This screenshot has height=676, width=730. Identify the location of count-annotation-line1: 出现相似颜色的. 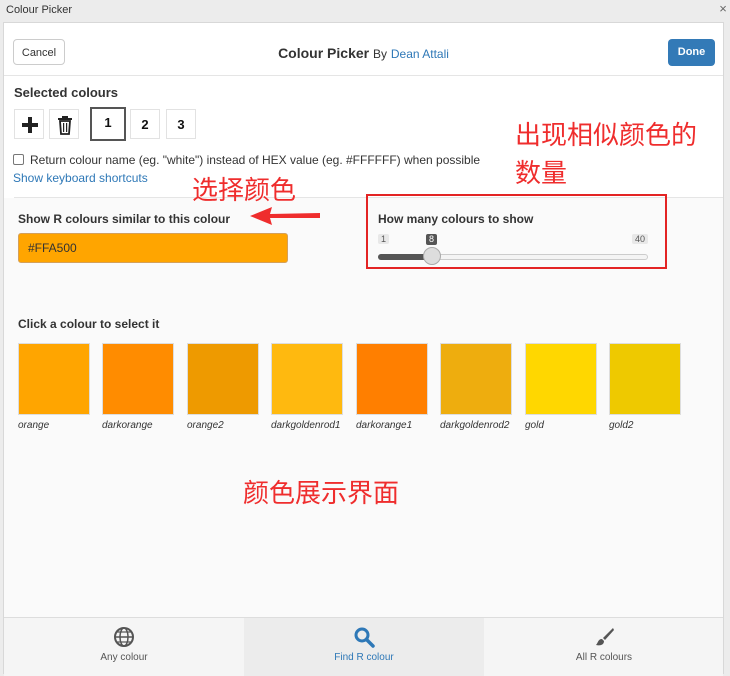
(606, 135).